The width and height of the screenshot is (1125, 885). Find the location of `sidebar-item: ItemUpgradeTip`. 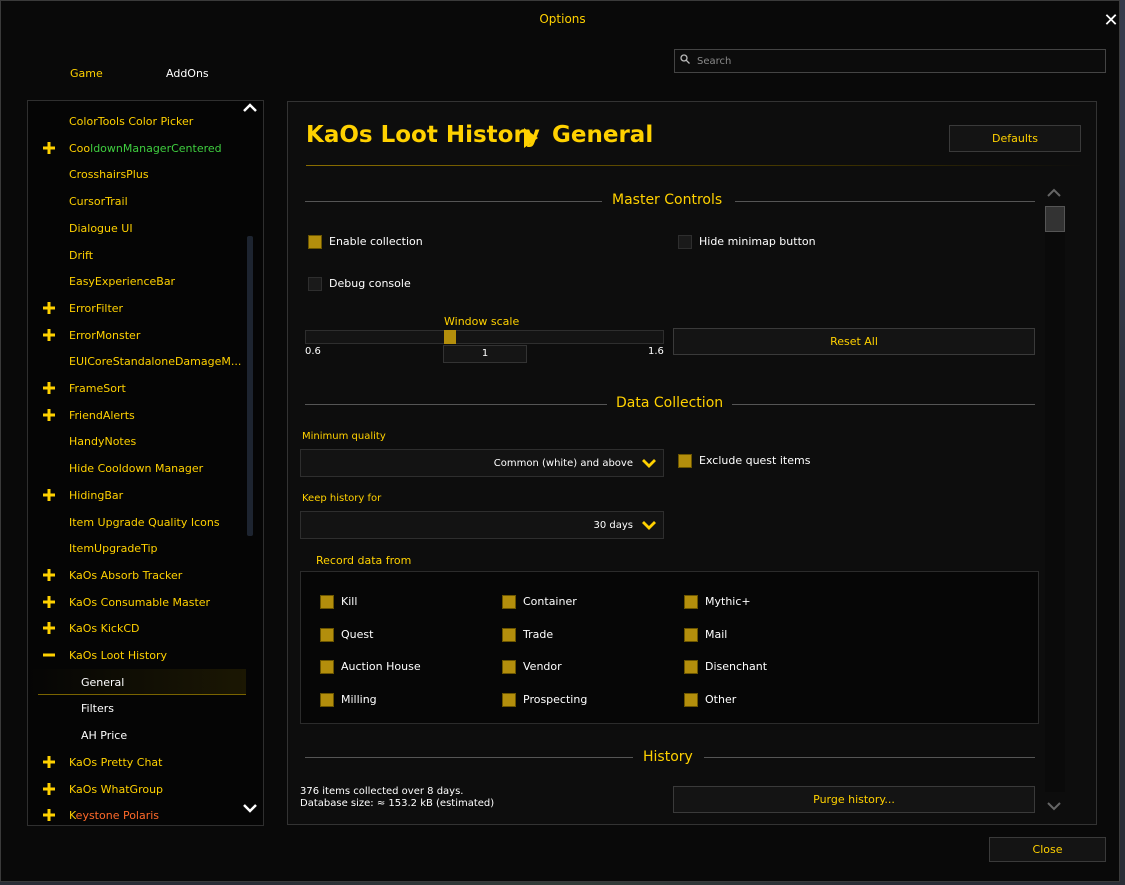

sidebar-item: ItemUpgradeTip is located at coordinates (137, 548).